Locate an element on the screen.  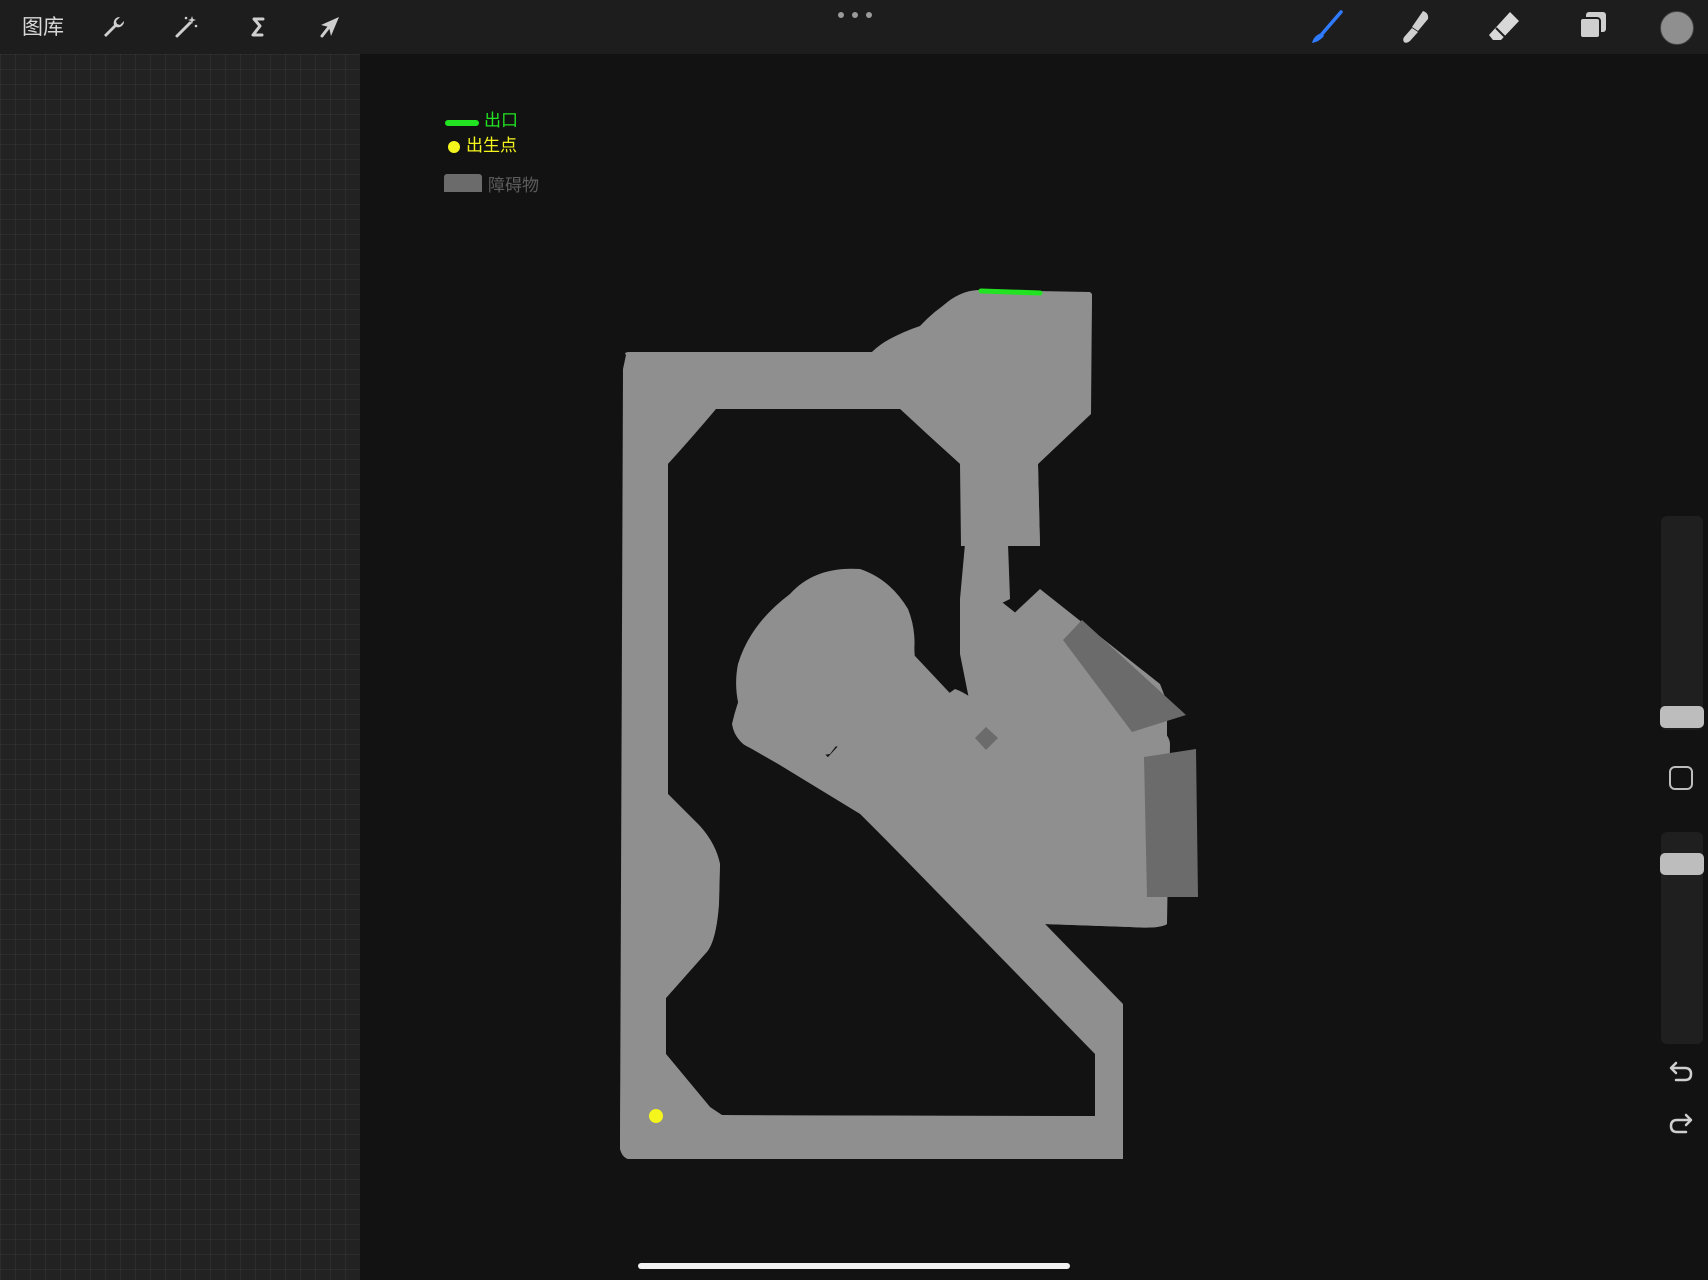
more-options-icon is located at coordinates (855, 15).